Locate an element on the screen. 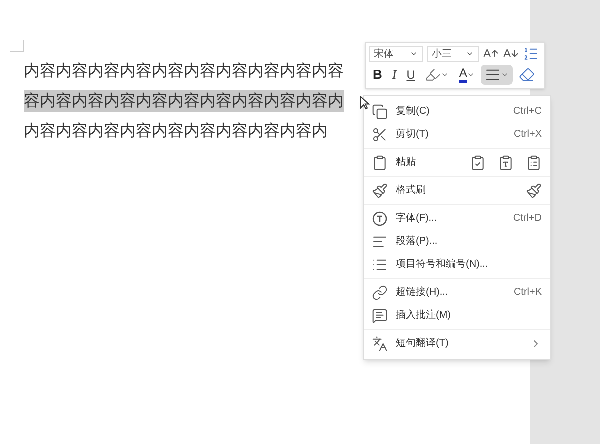 This screenshot has height=444, width=600. font-size-dropdown: 小三 is located at coordinates (453, 54).